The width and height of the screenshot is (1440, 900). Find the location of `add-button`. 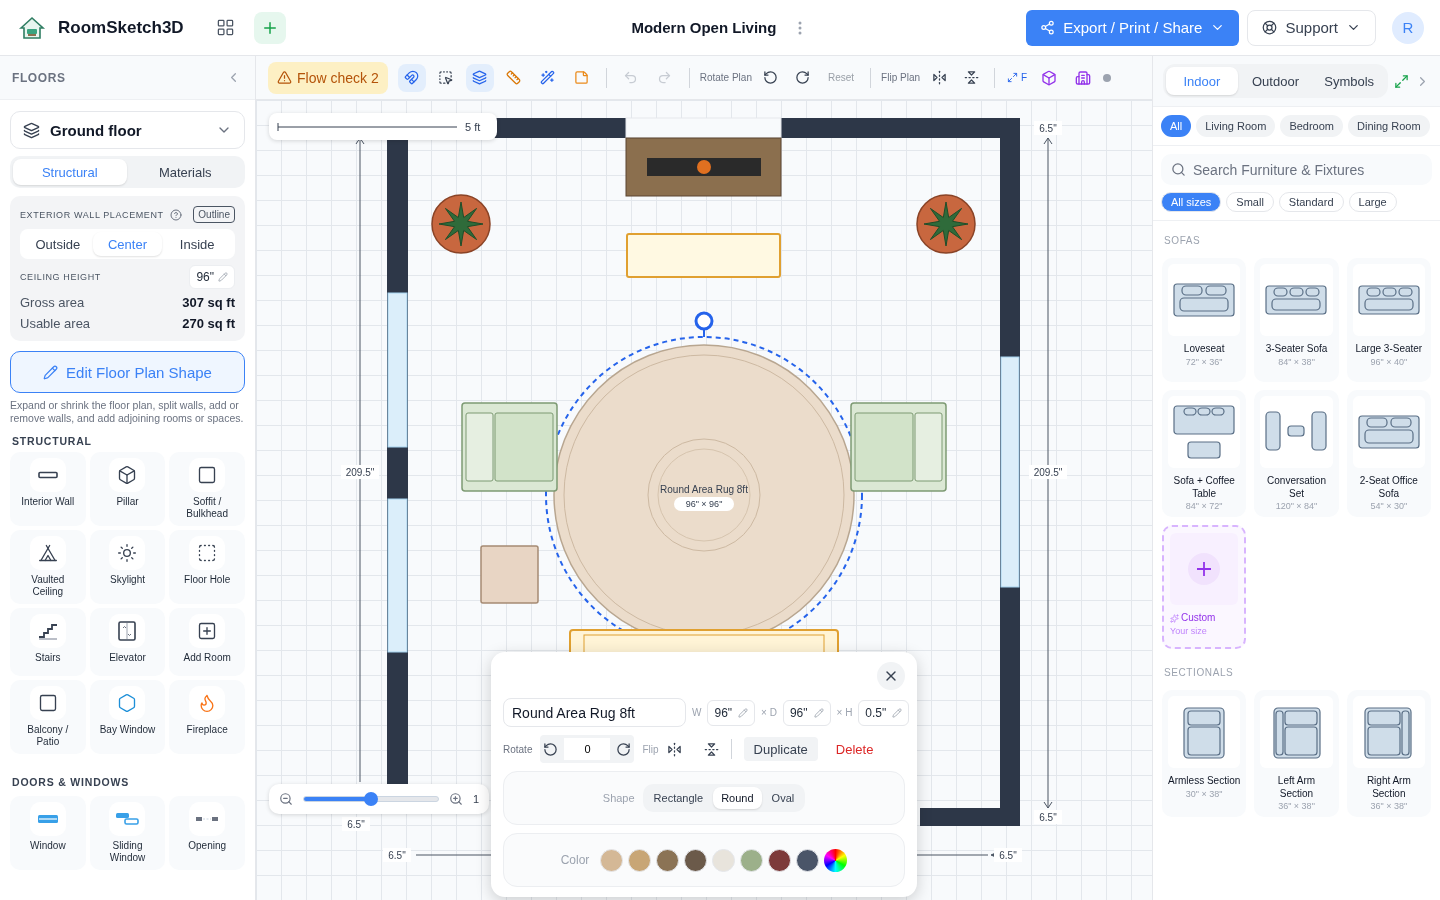

add-button is located at coordinates (269, 27).